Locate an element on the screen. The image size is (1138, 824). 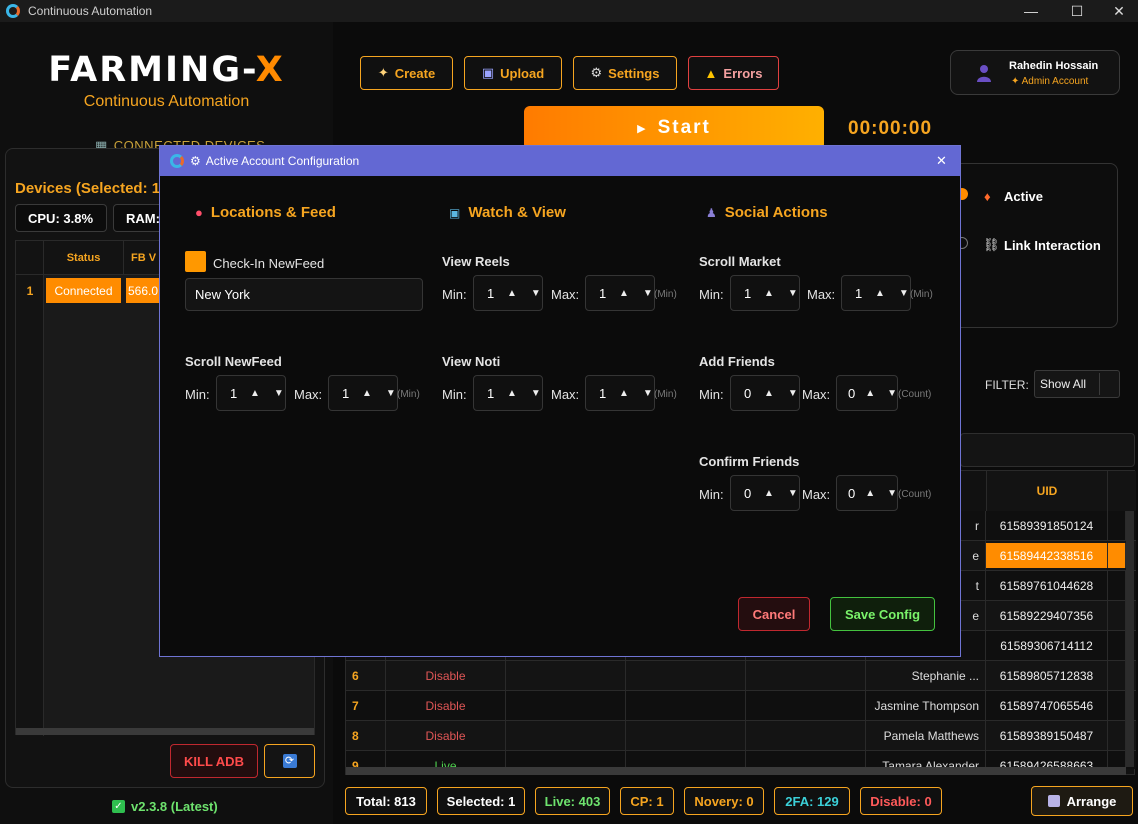
create-button: ✦ Create is located at coordinates (406, 73).